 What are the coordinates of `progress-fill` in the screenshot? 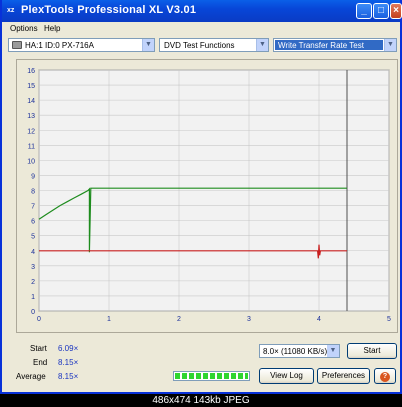 It's located at (211, 376).